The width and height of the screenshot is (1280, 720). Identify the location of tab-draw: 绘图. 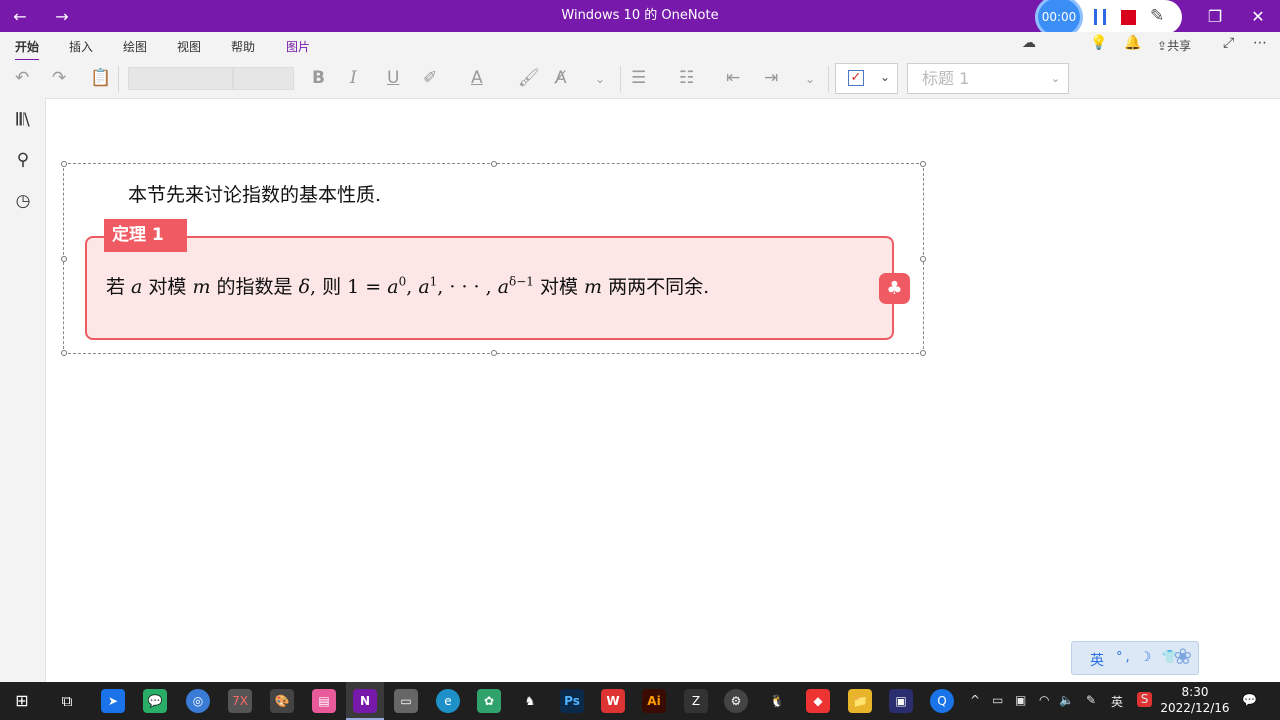
(135, 46).